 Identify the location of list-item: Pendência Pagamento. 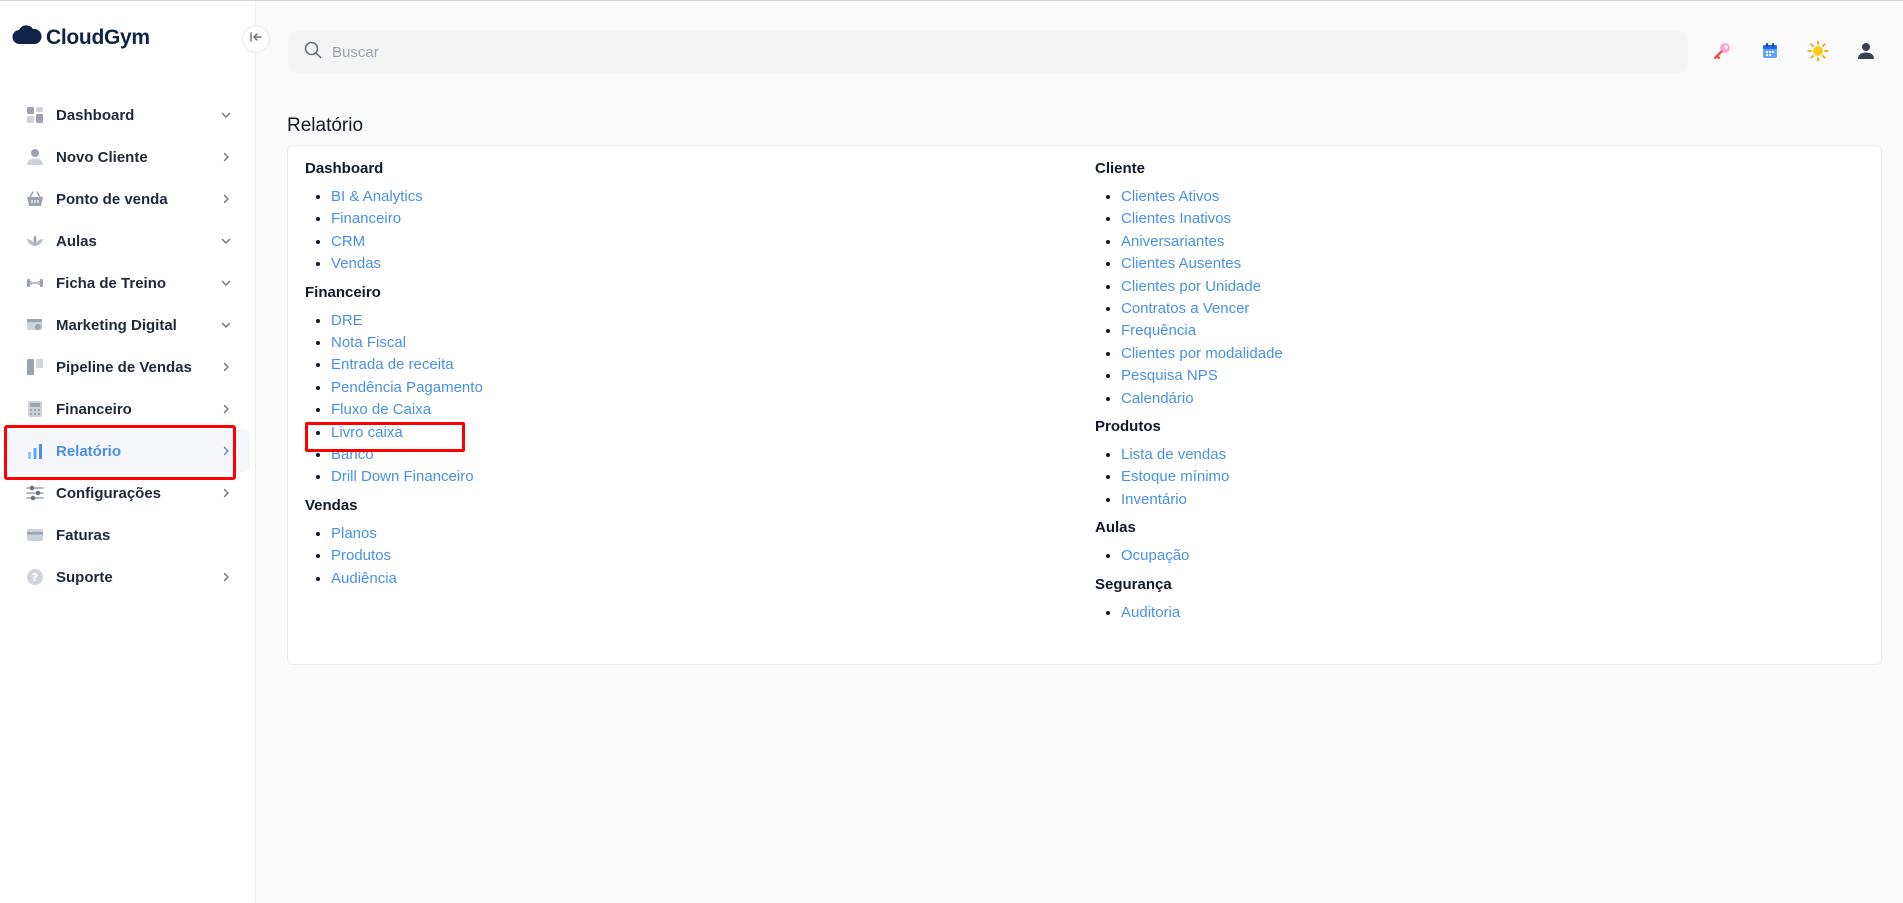
(407, 388).